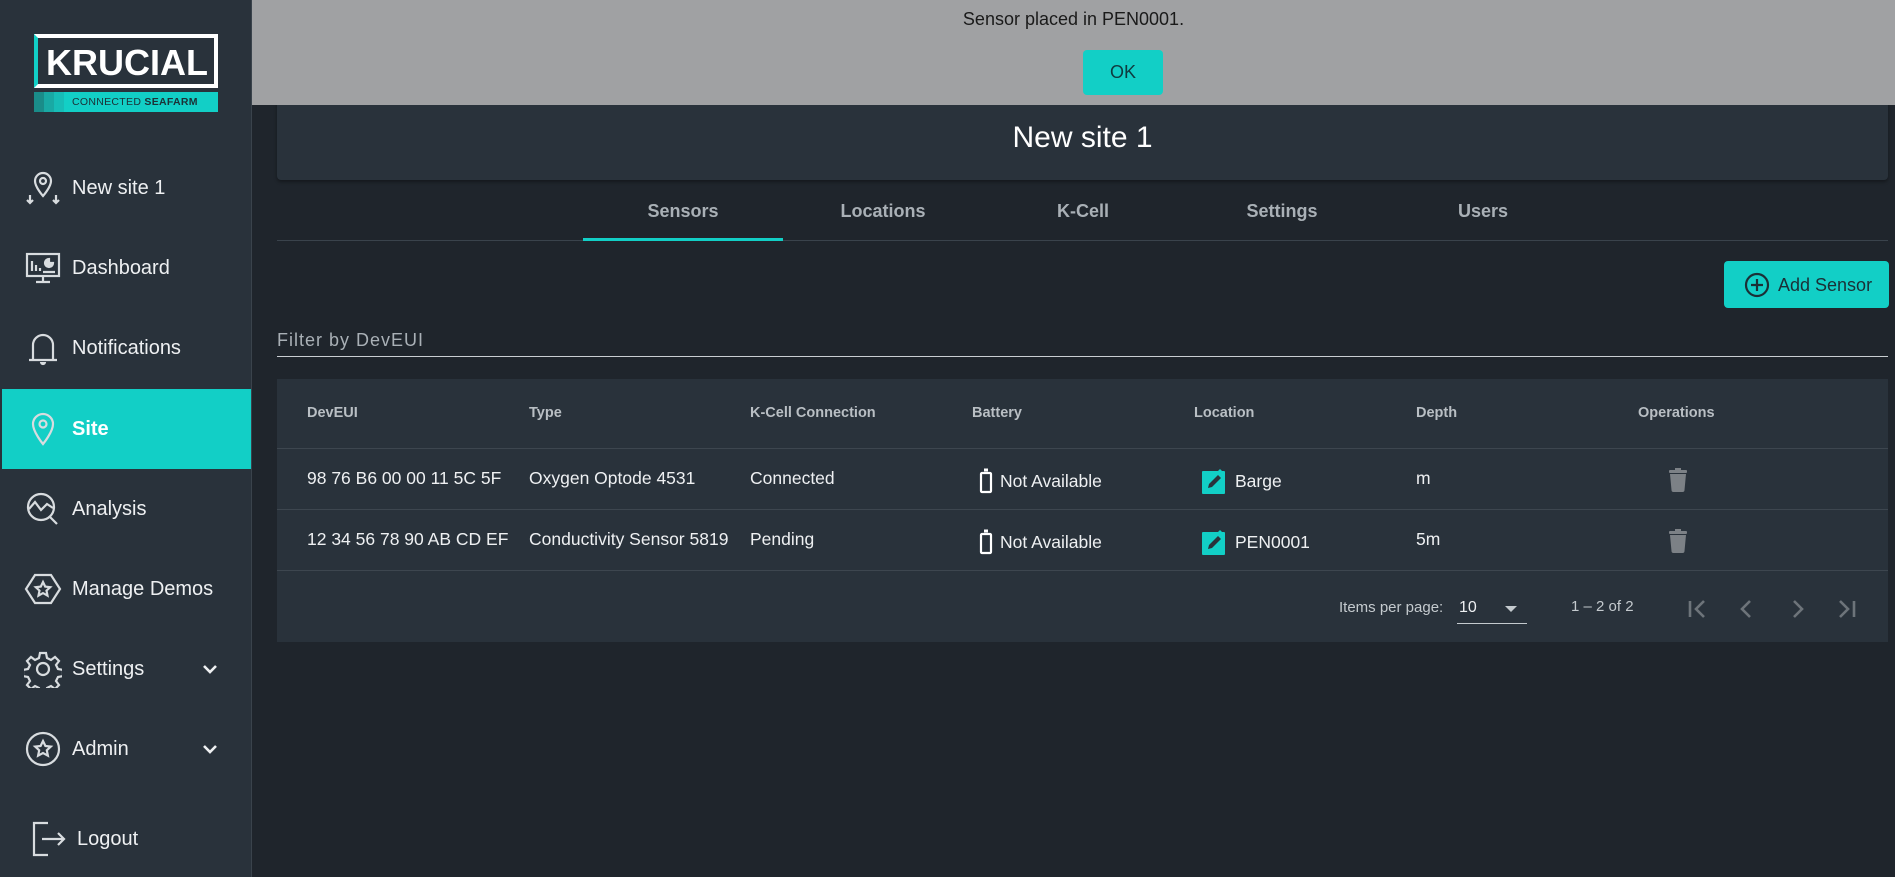  Describe the element at coordinates (109, 508) in the screenshot. I see `sidebar-item-label: Analysis` at that location.